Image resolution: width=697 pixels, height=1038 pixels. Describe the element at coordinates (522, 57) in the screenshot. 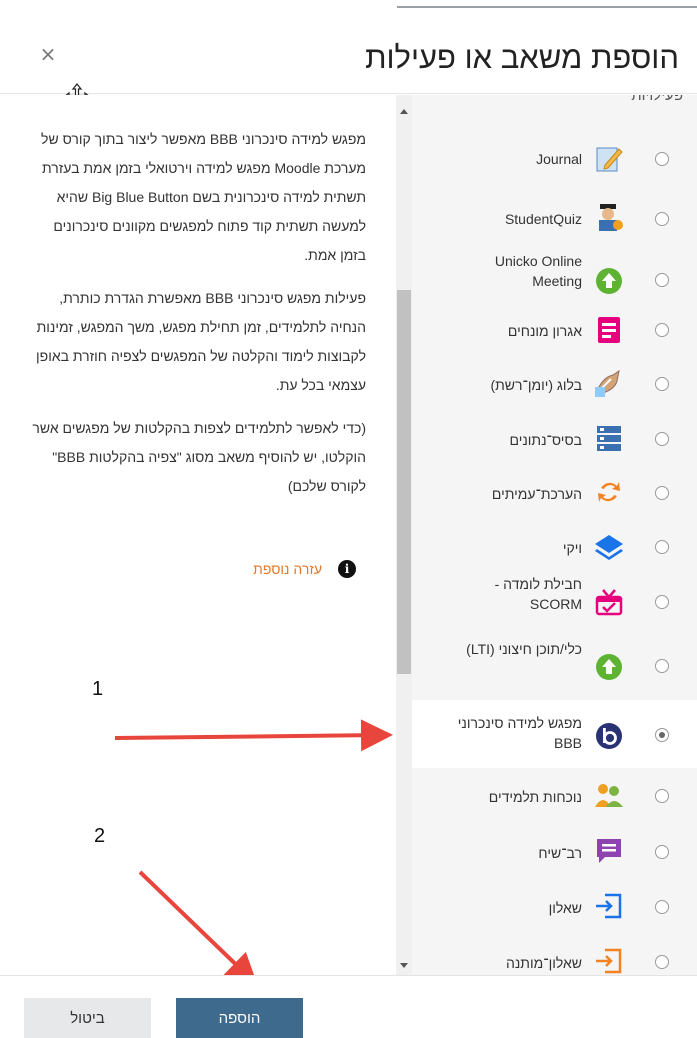

I see `modal-title: הוספת משאב או פעילות` at that location.